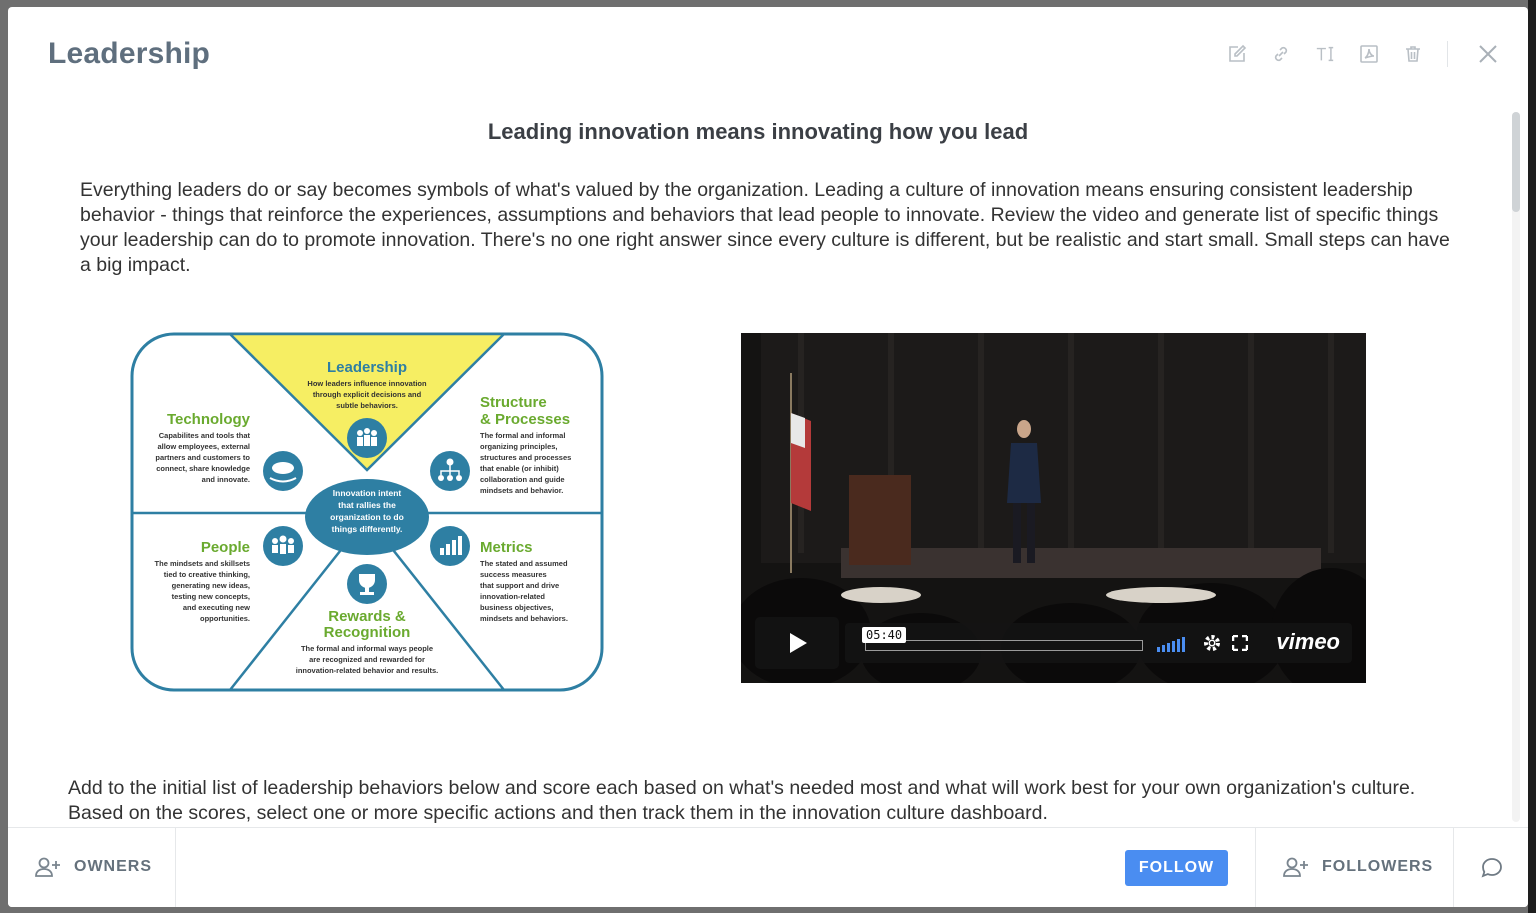 This screenshot has width=1536, height=913. Describe the element at coordinates (367, 394) in the screenshot. I see `leadership-desc-2: through explicit decisions and` at that location.